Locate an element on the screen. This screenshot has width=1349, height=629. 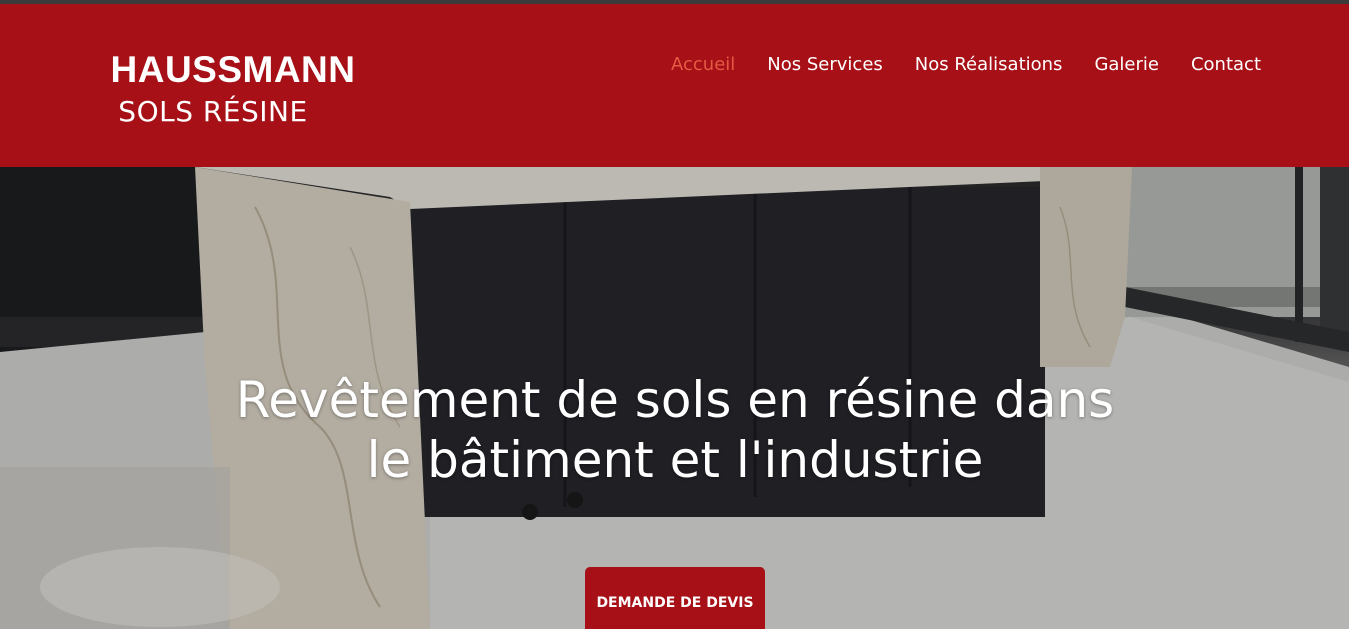
nav-item-nos-services: Nos Services is located at coordinates (824, 64).